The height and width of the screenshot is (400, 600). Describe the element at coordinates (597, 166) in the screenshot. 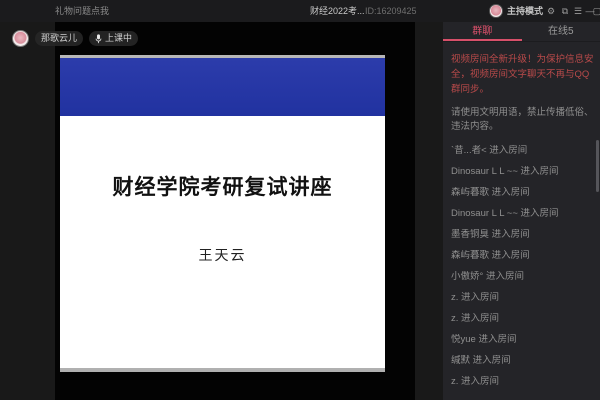

I see `chat-scrollbar` at that location.